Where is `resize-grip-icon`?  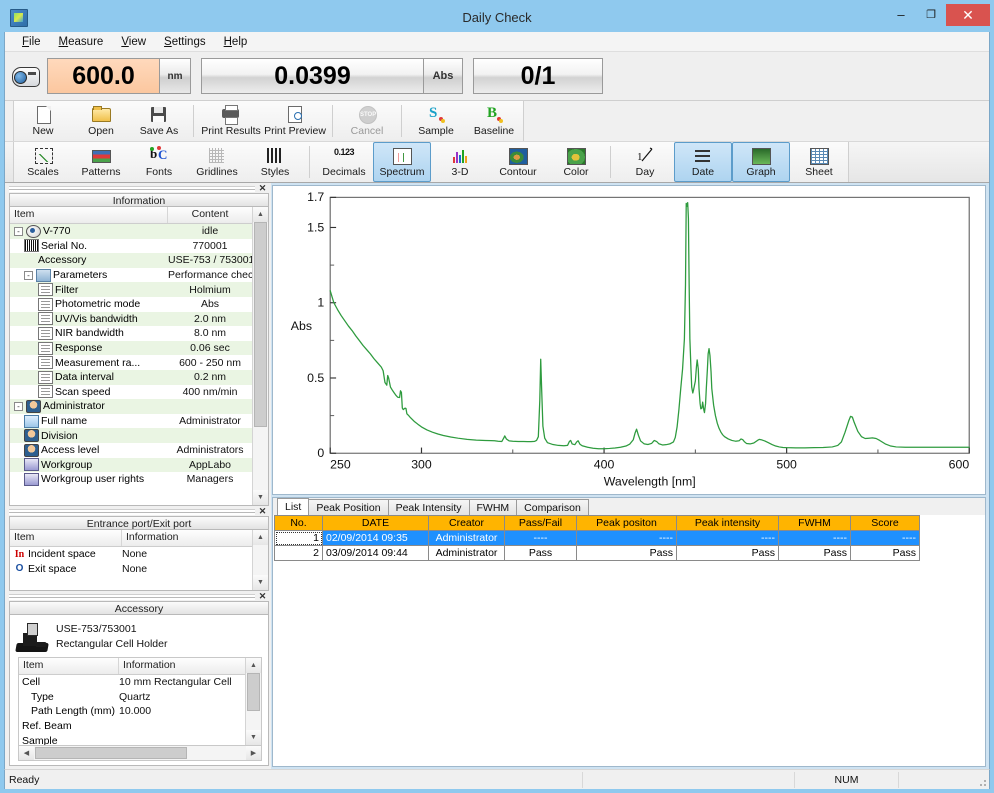
resize-grip-icon is located at coordinates (982, 781).